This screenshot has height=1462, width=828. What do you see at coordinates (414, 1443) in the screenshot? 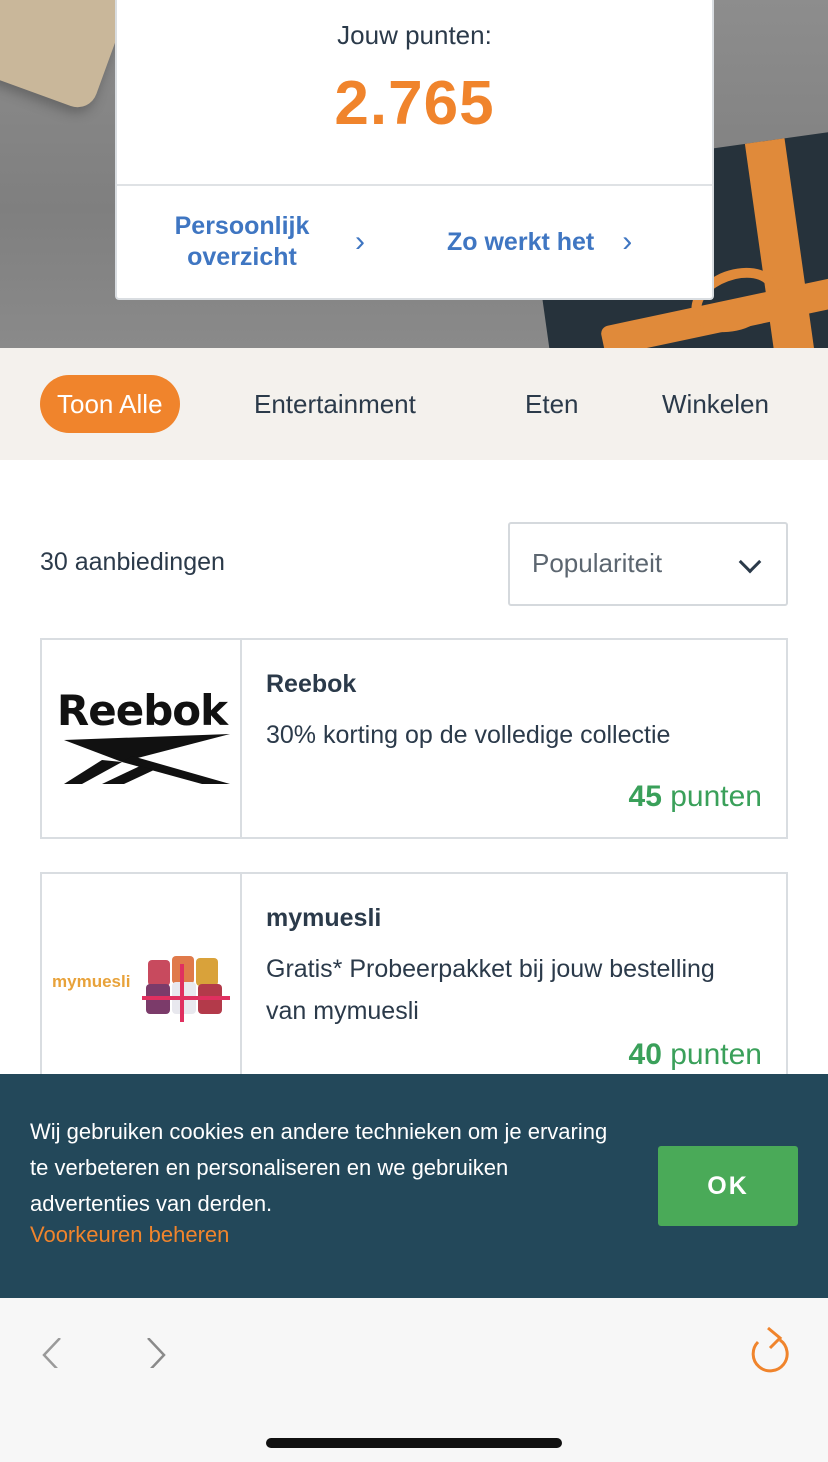
I see `home-indicator` at bounding box center [414, 1443].